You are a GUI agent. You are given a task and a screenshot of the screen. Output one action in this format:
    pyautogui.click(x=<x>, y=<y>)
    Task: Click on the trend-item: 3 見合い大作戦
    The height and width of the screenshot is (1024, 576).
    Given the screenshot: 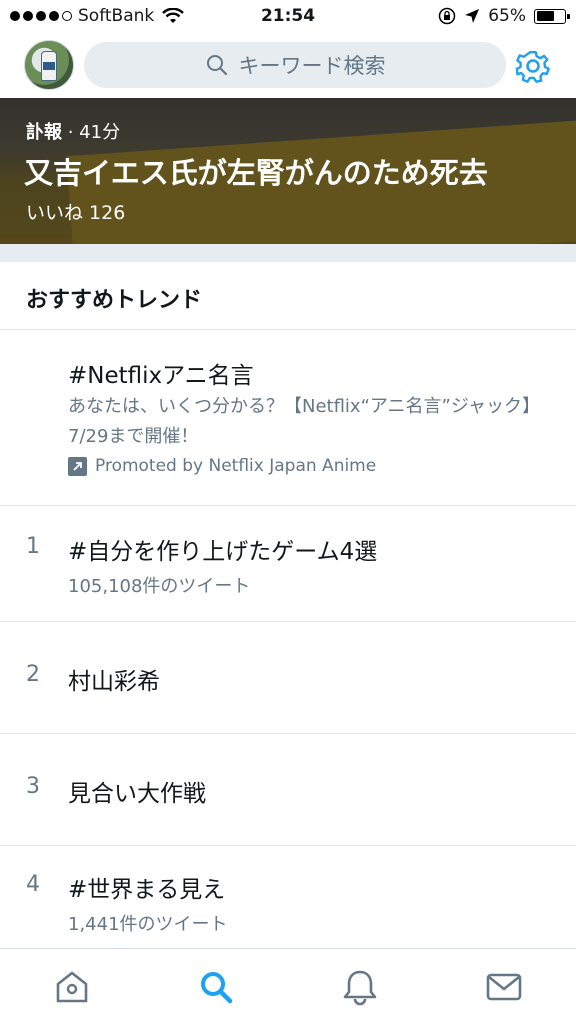 What is the action you would take?
    pyautogui.click(x=288, y=790)
    